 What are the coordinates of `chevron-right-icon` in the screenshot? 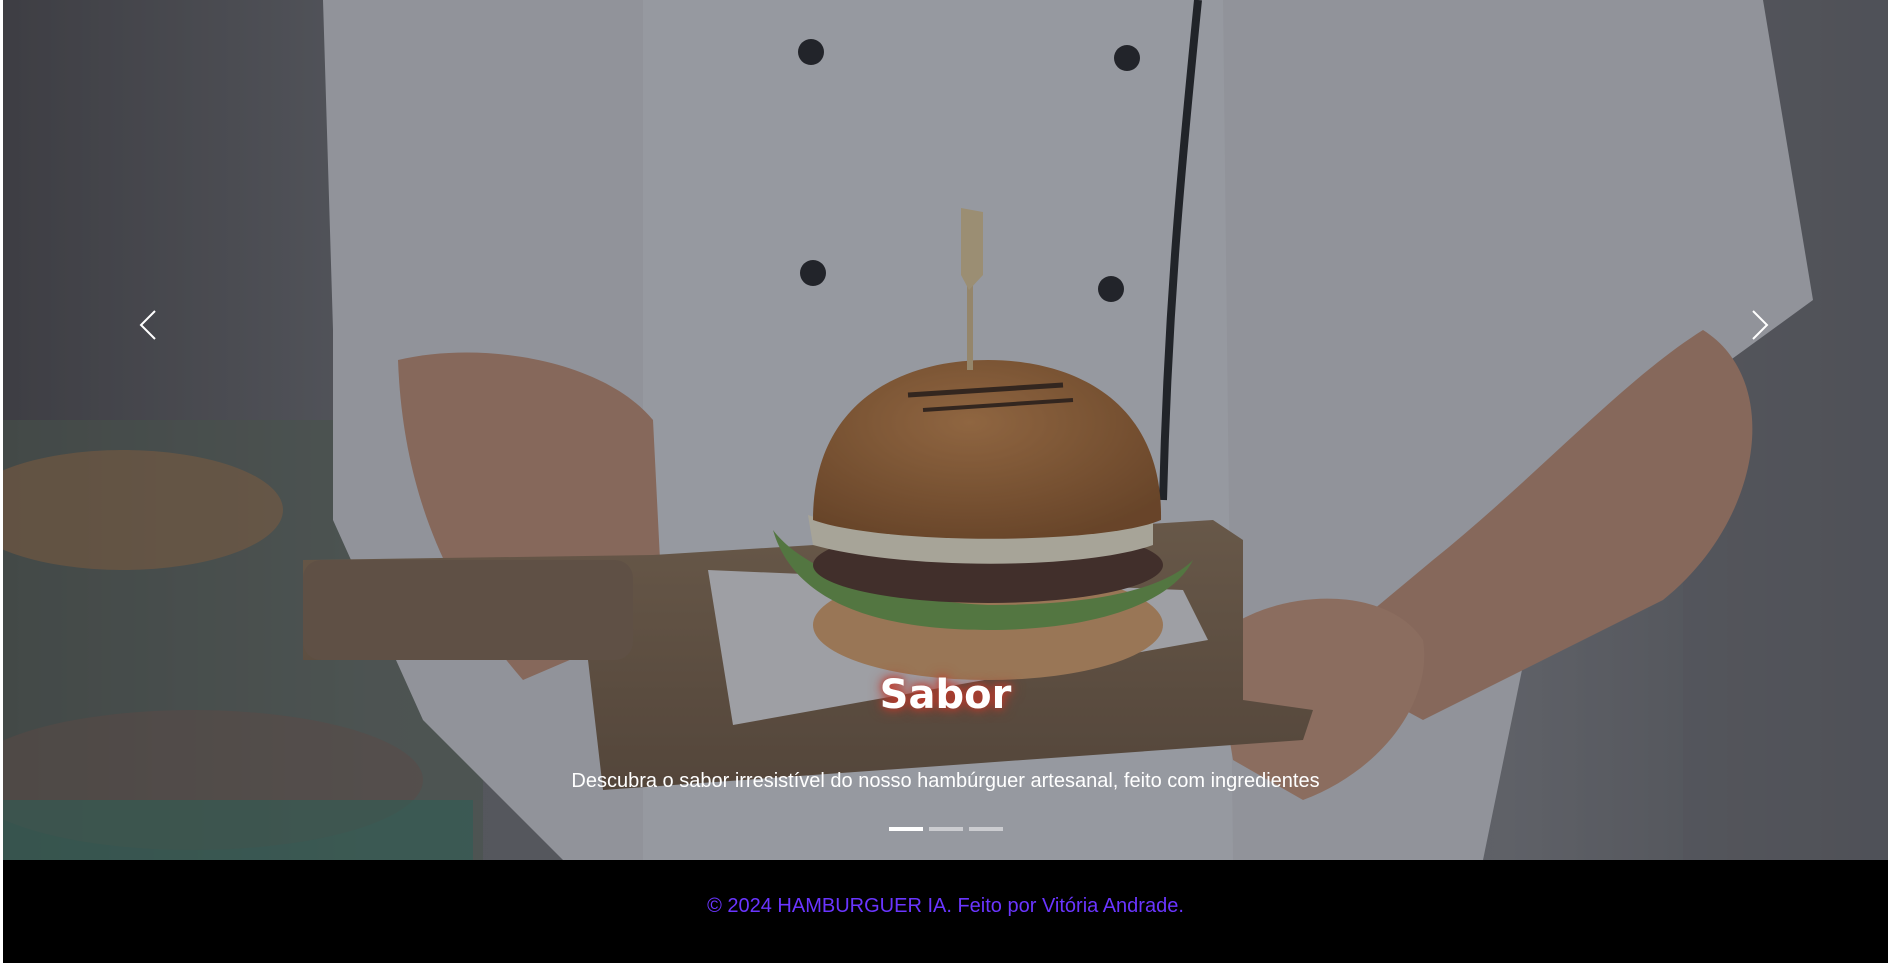 It's located at (1760, 325).